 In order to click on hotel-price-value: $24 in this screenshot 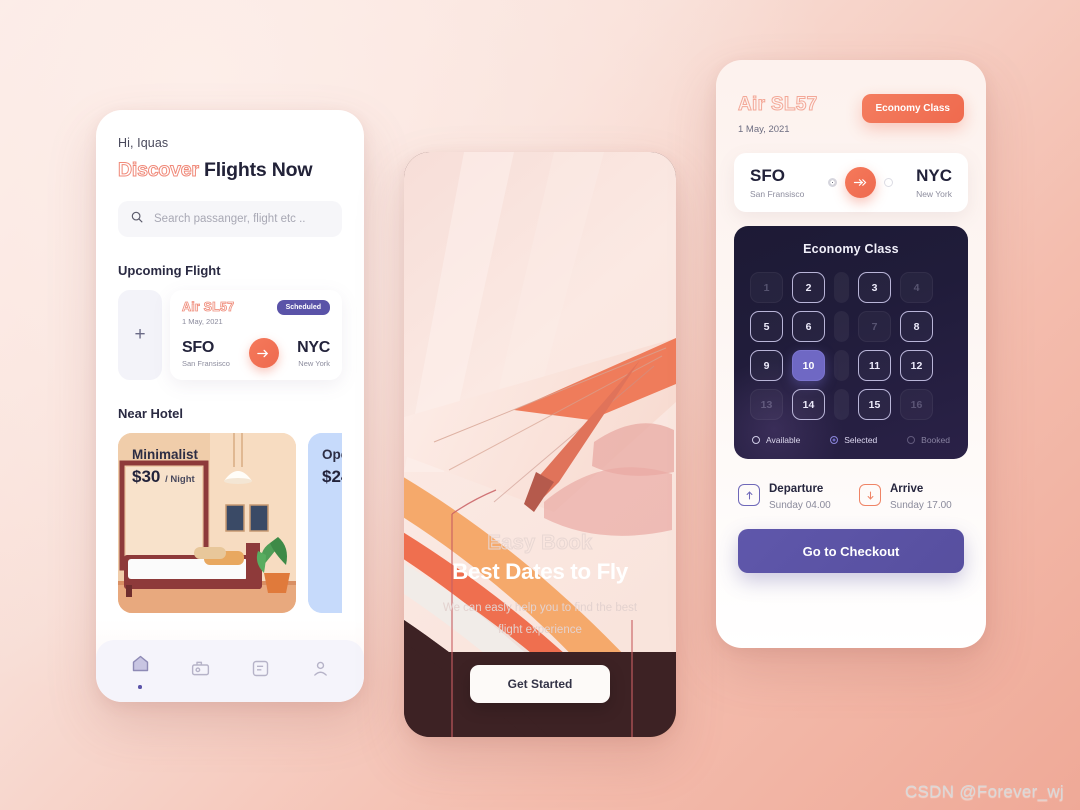, I will do `click(332, 476)`.